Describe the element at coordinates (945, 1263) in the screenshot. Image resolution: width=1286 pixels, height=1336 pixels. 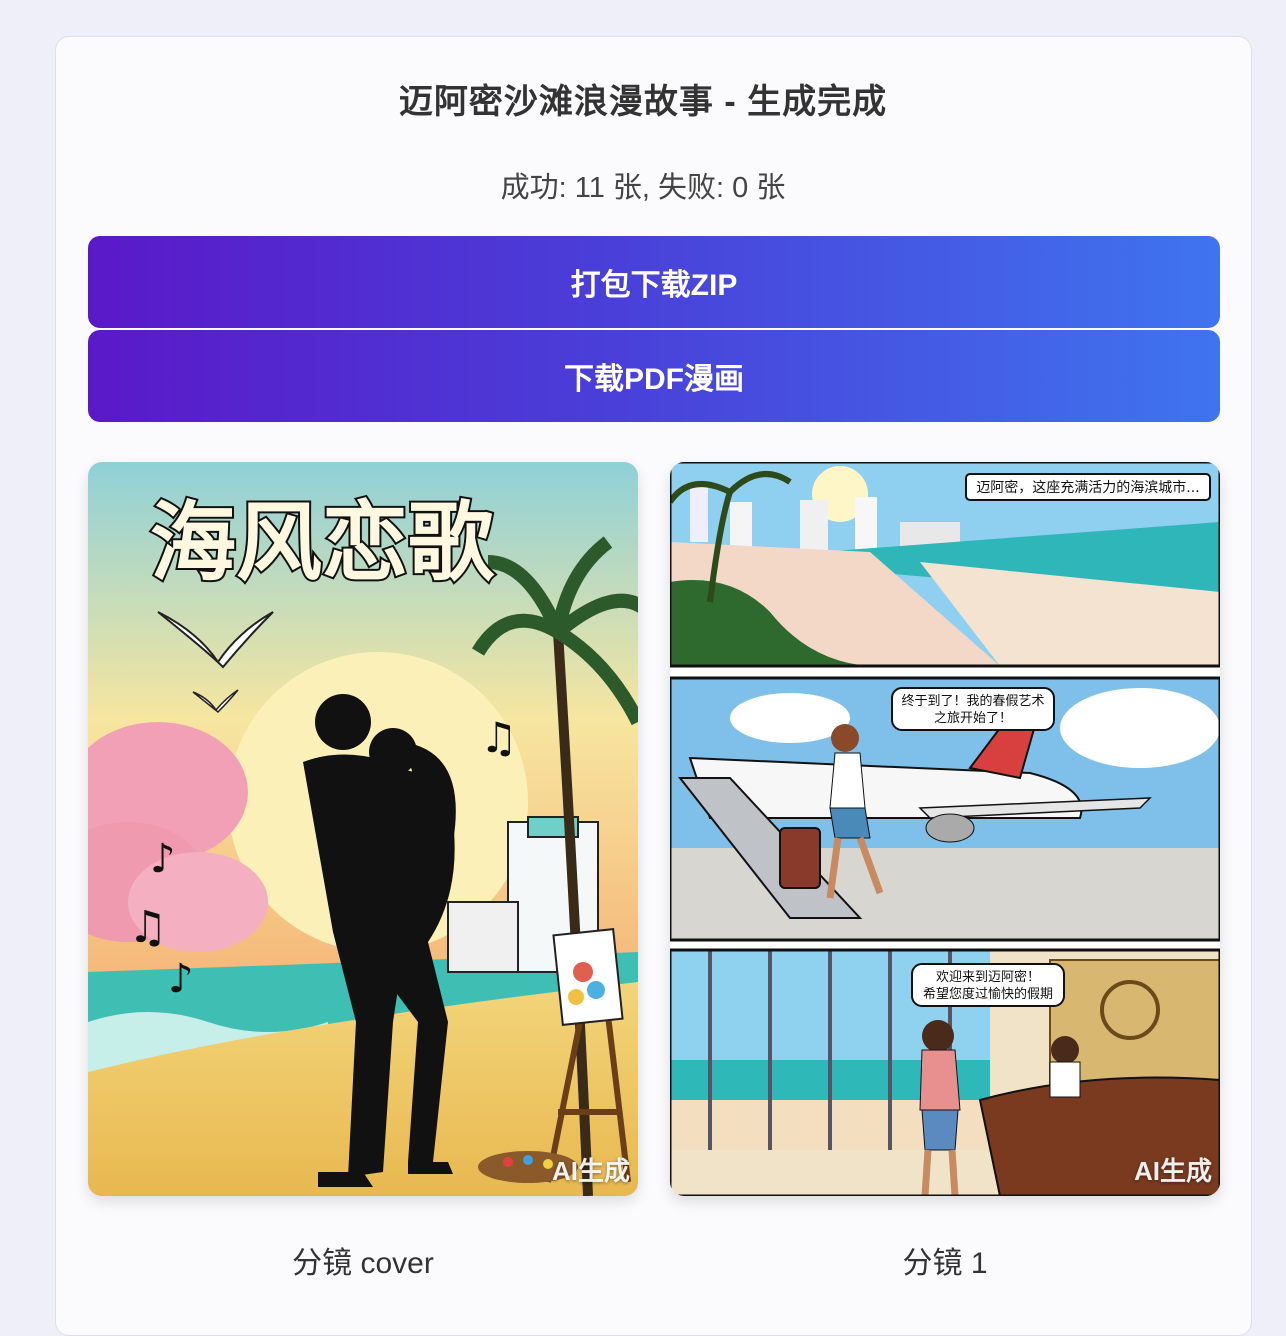
I see `storyboard-1-caption: 分镜 1` at that location.